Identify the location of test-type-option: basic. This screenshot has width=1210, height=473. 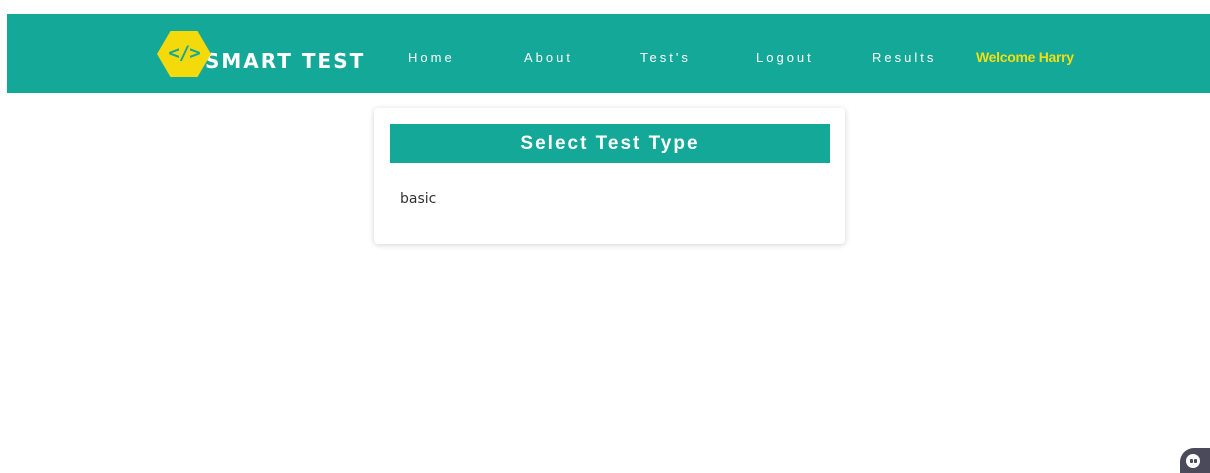
(418, 199).